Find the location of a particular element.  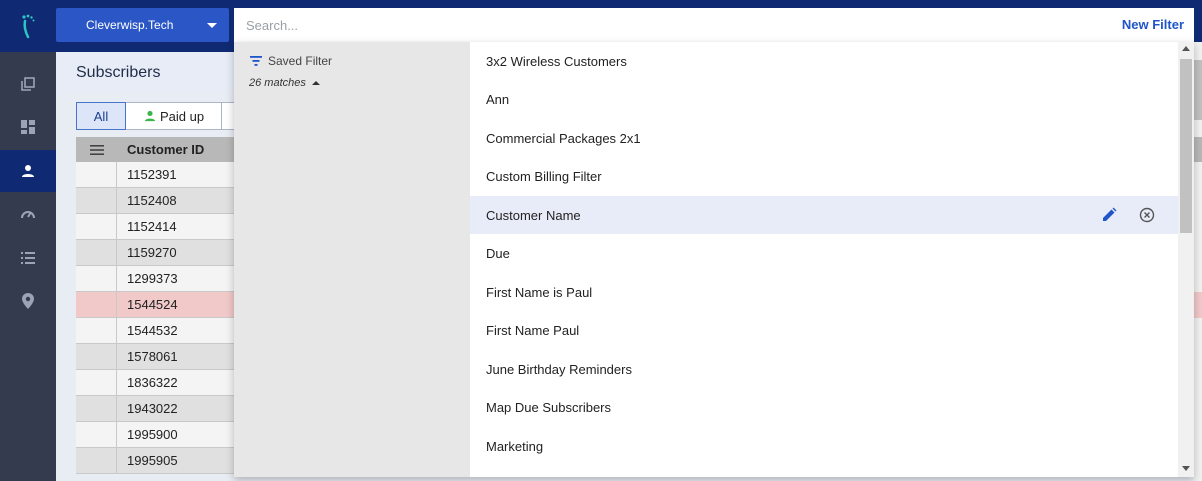

chip-paid-up-label: Paid up is located at coordinates (182, 116).